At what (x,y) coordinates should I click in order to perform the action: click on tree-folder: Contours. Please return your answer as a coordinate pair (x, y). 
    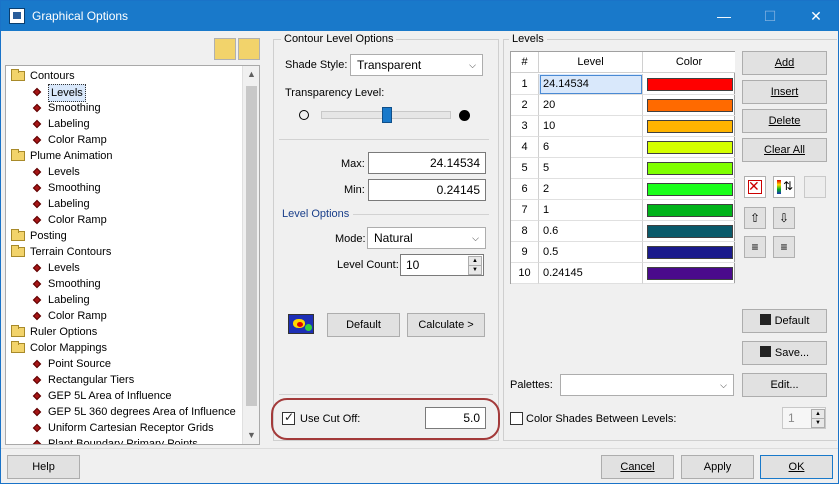
    Looking at the image, I should click on (124, 76).